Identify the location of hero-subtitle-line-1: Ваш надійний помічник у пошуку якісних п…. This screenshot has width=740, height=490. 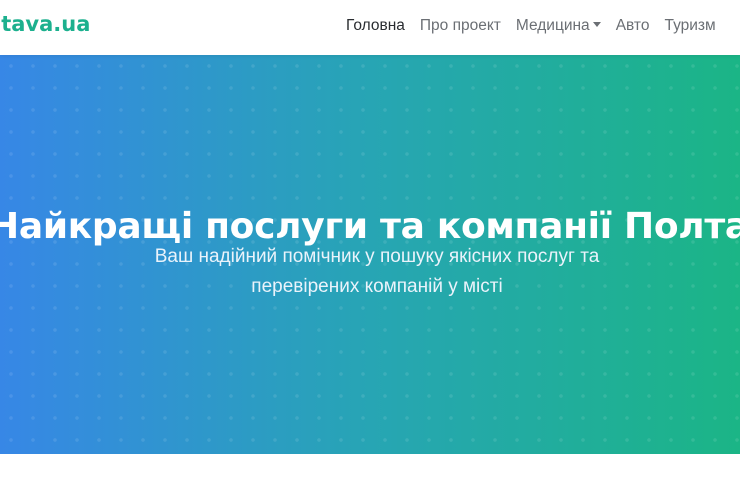
(377, 256).